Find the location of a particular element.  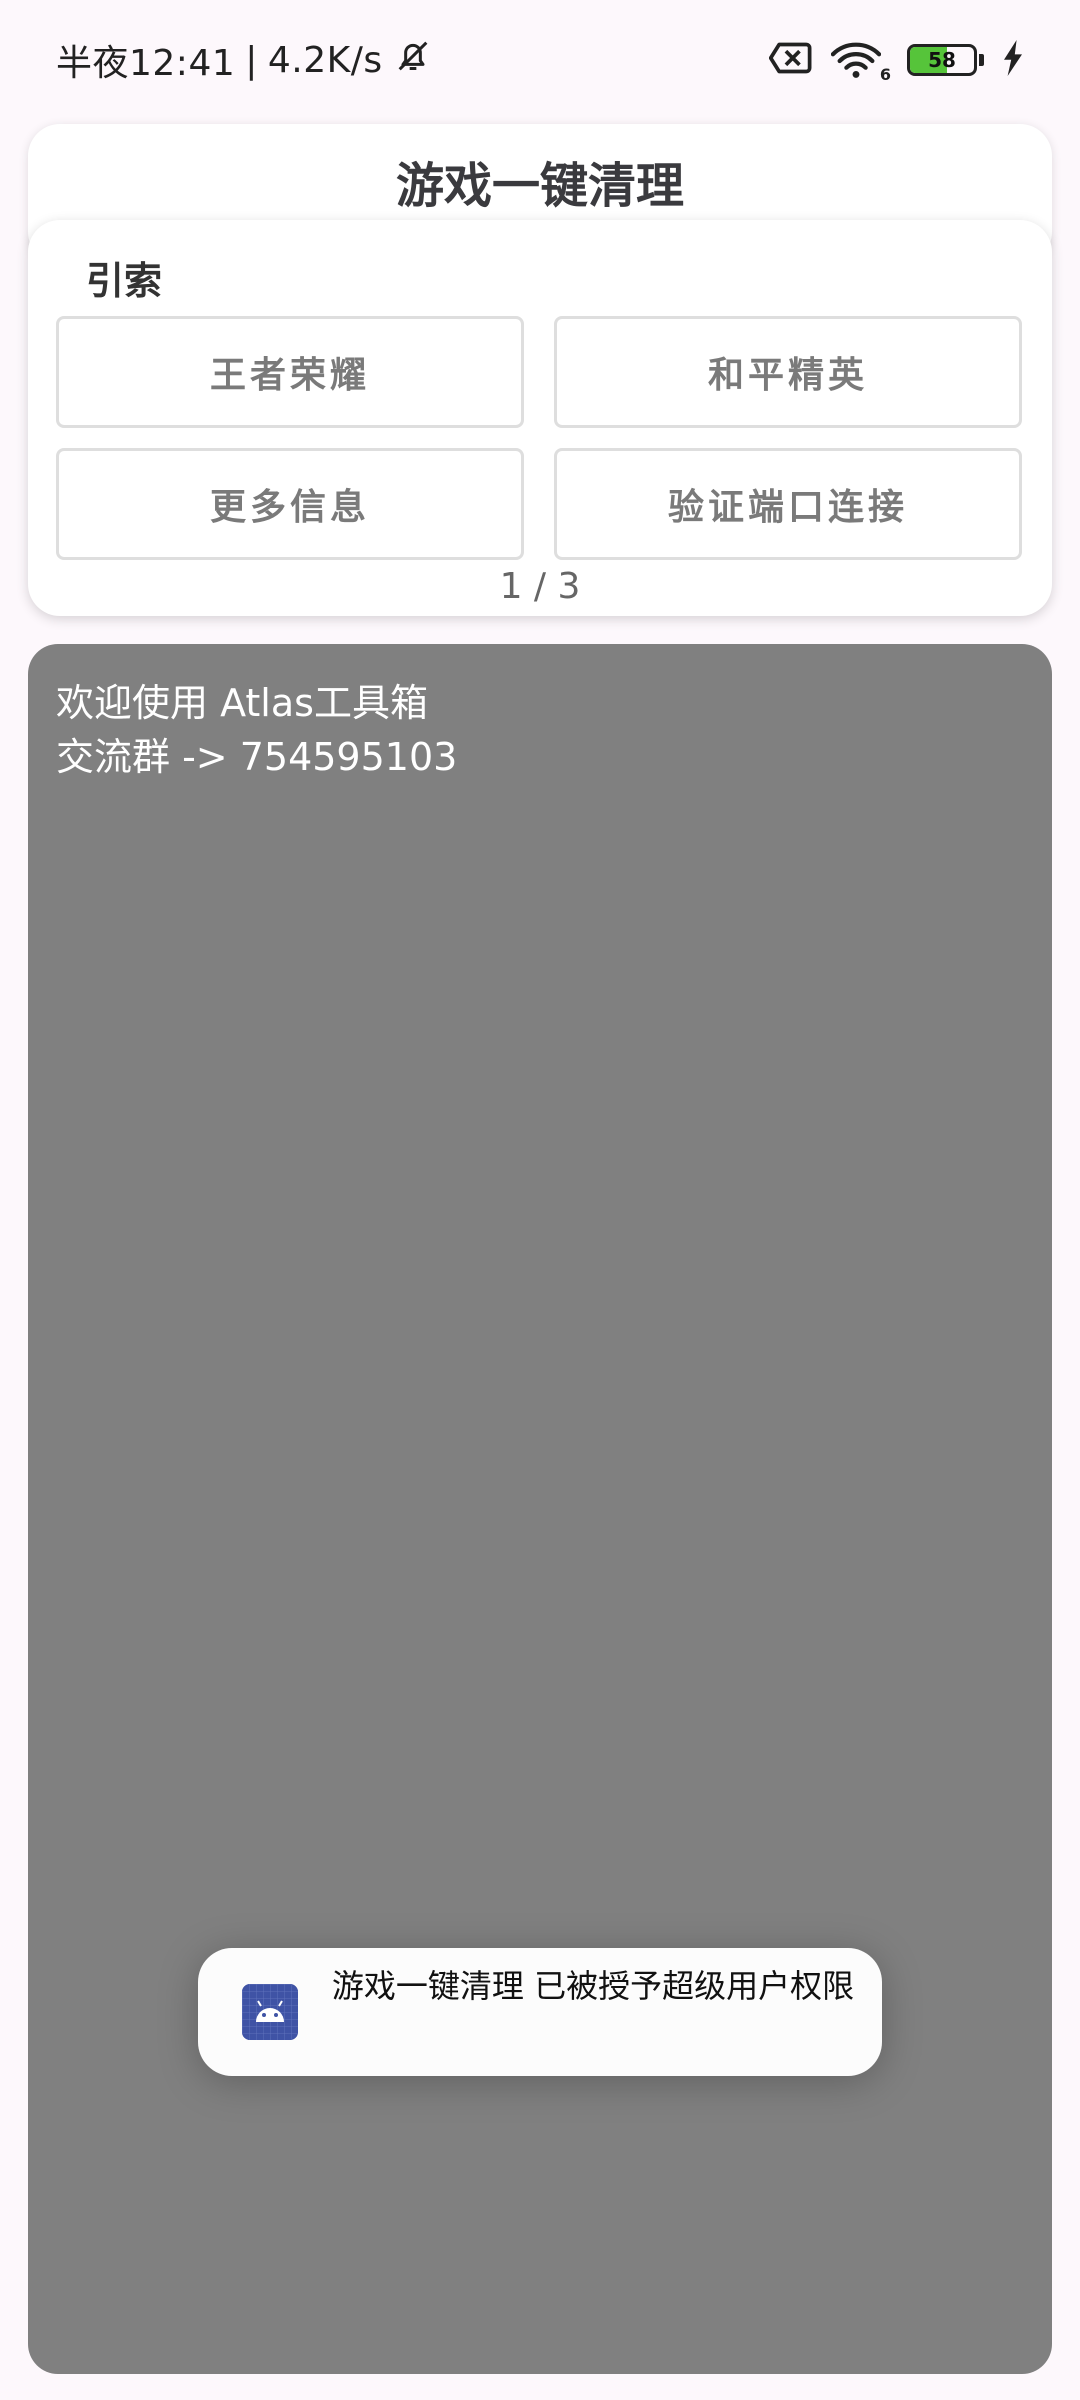

toast-message: 游戏一键清理 已被授予超级用户权限 is located at coordinates (593, 1986).